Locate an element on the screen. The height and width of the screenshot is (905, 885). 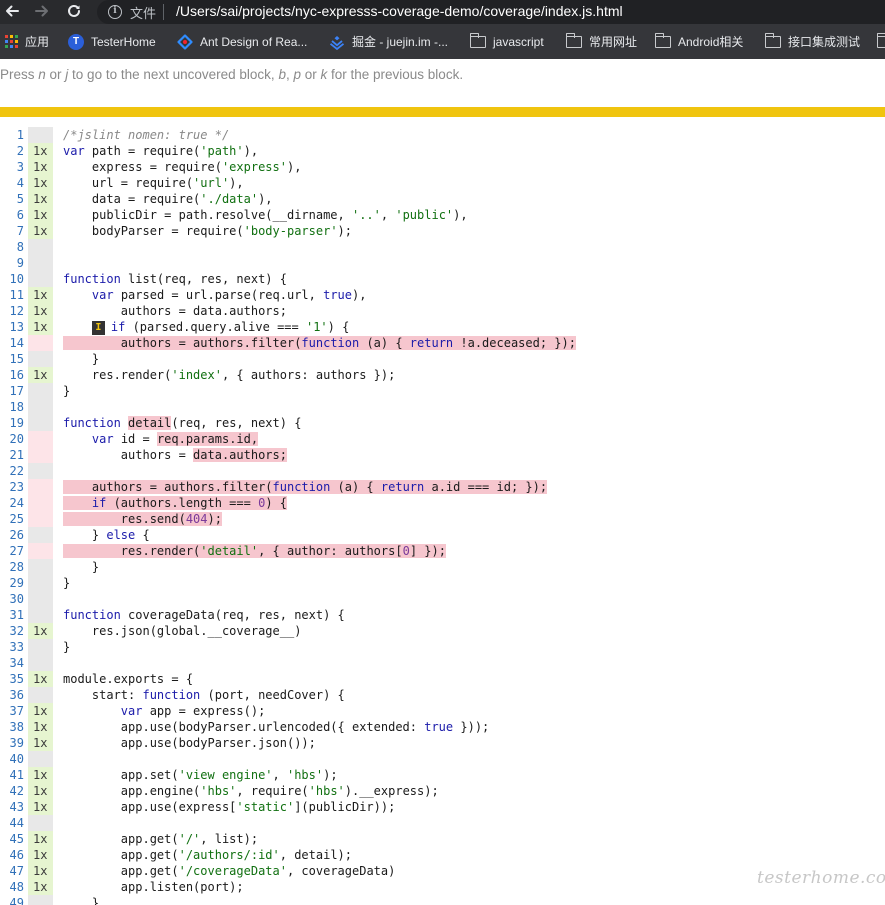
reload-button is located at coordinates (74, 11).